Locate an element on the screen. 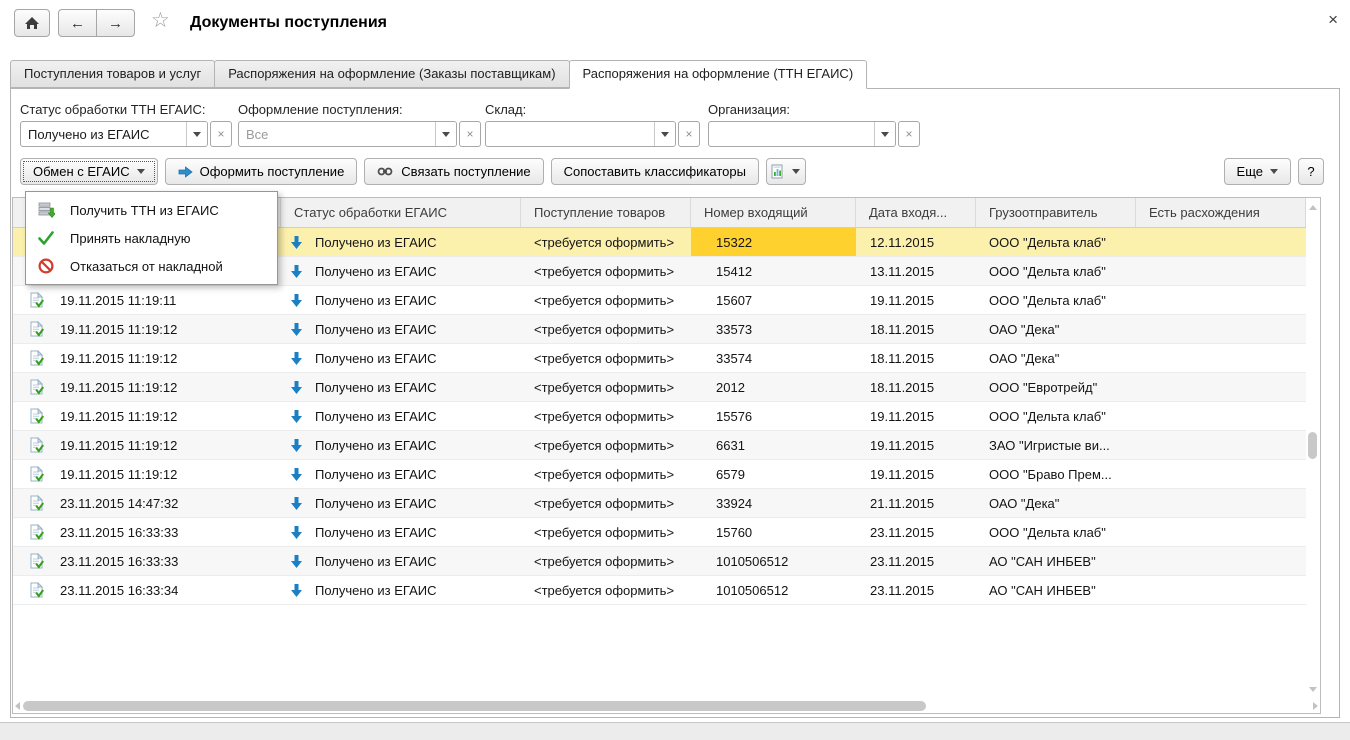 Image resolution: width=1350 pixels, height=740 pixels. registration-field: Все is located at coordinates (347, 134).